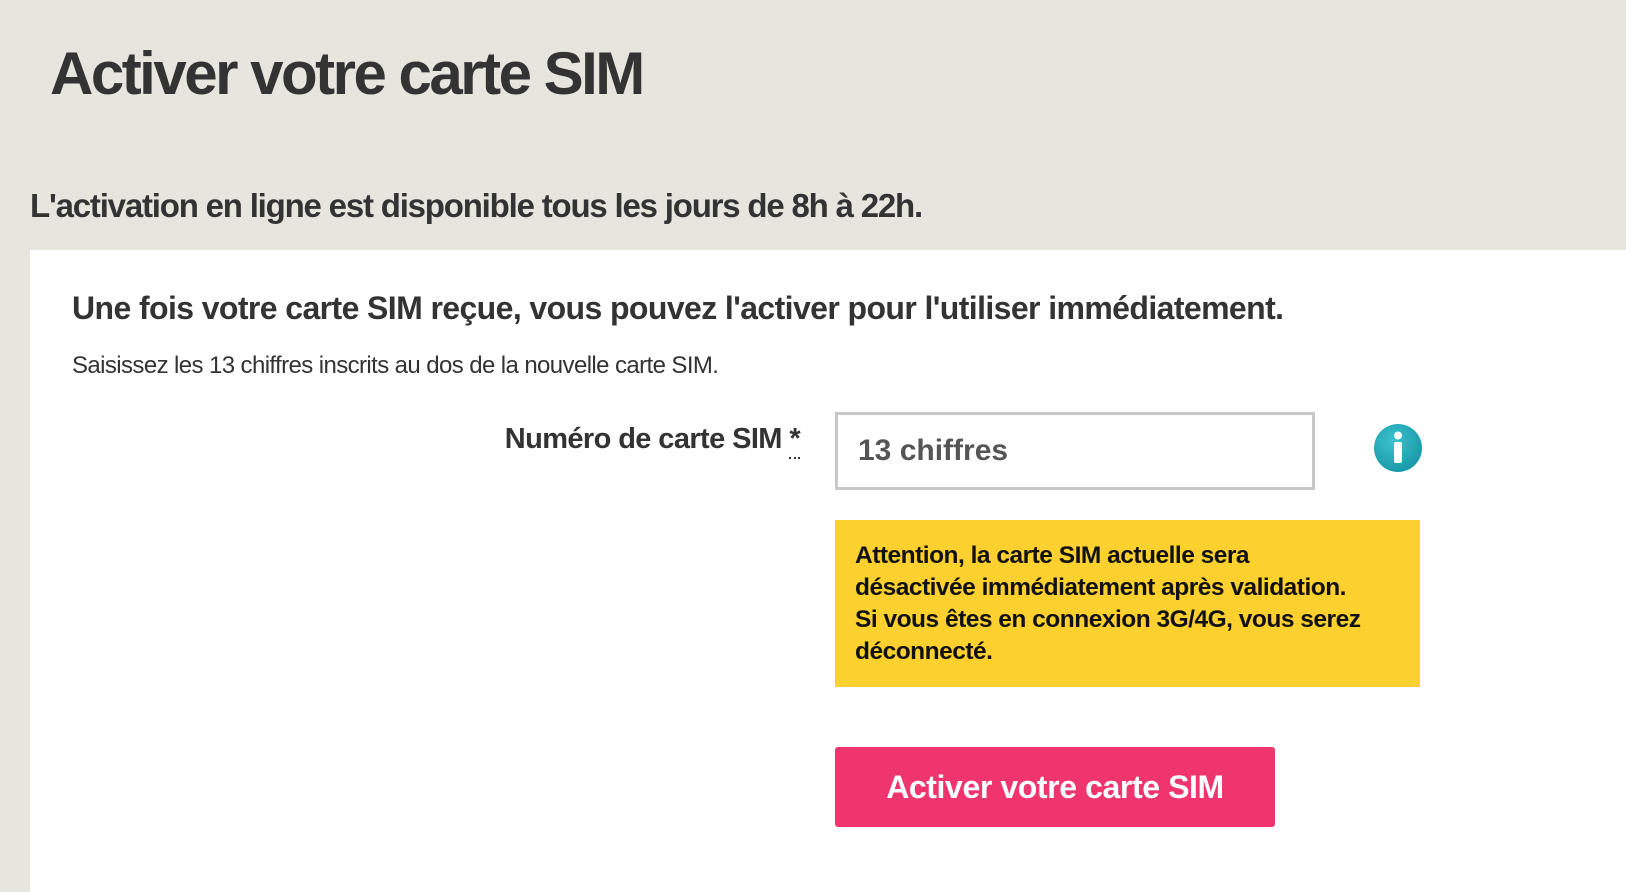  I want to click on warning-line-1: Attention, la carte SIM actuelle sera, so click(1052, 555).